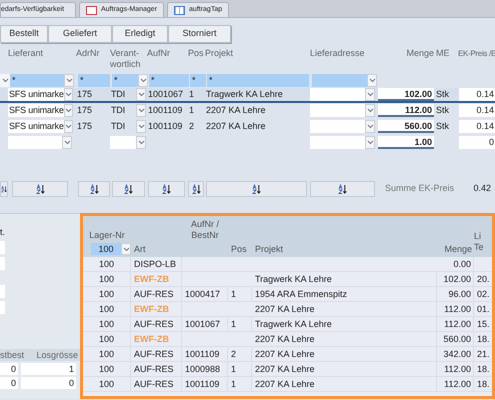  I want to click on table-row: SFS unimarke 175 TDI 1001067 1 Tragwerk KA Lehre 102.00 Stk 0.14, so click(247, 95).